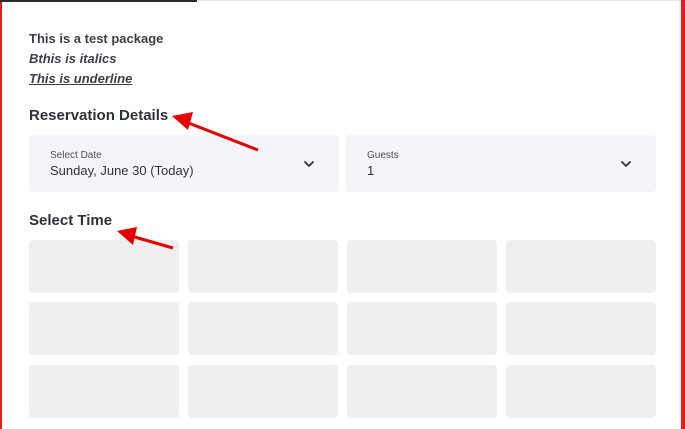  What do you see at coordinates (383, 155) in the screenshot?
I see `guests-select-label: Guests` at bounding box center [383, 155].